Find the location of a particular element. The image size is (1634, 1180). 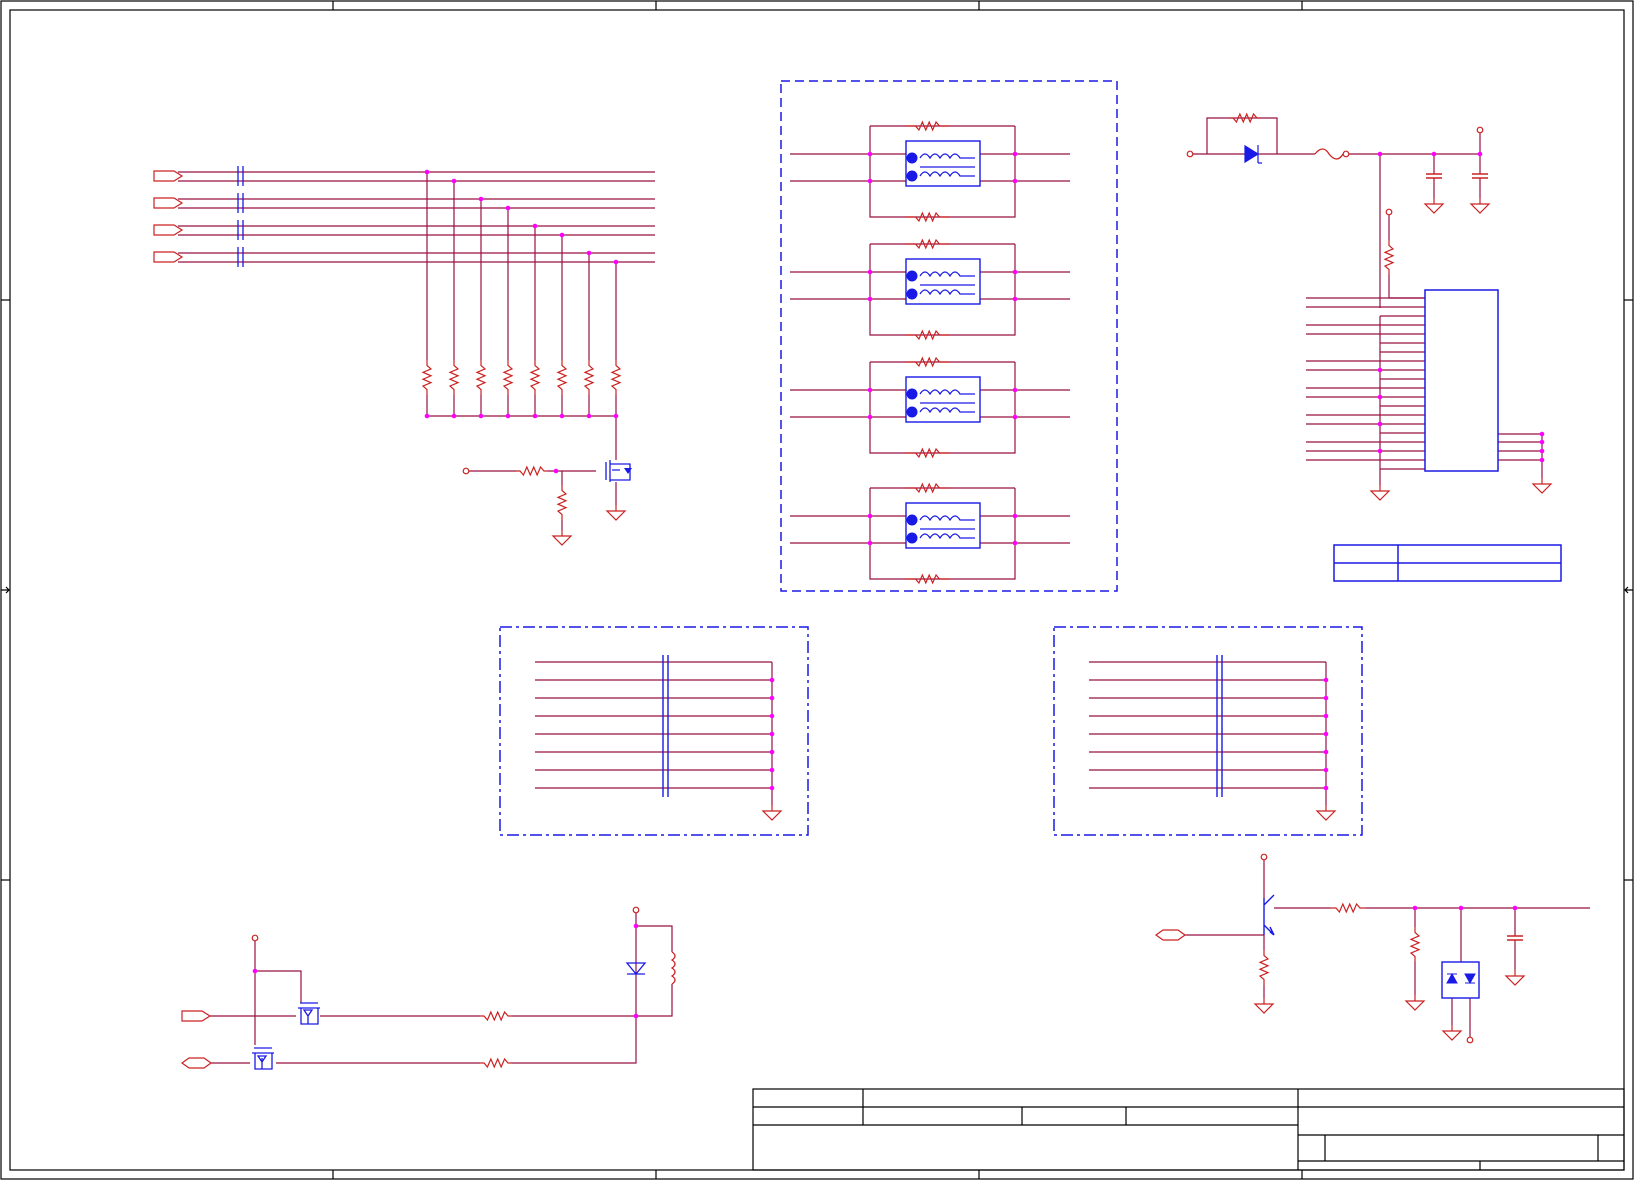

connector-group-left is located at coordinates (654, 731).